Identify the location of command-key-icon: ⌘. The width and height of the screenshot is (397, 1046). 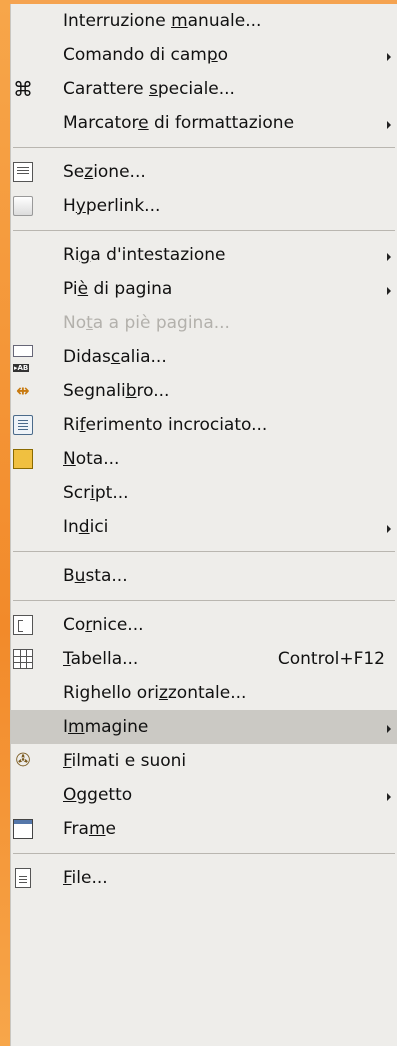
(23, 89).